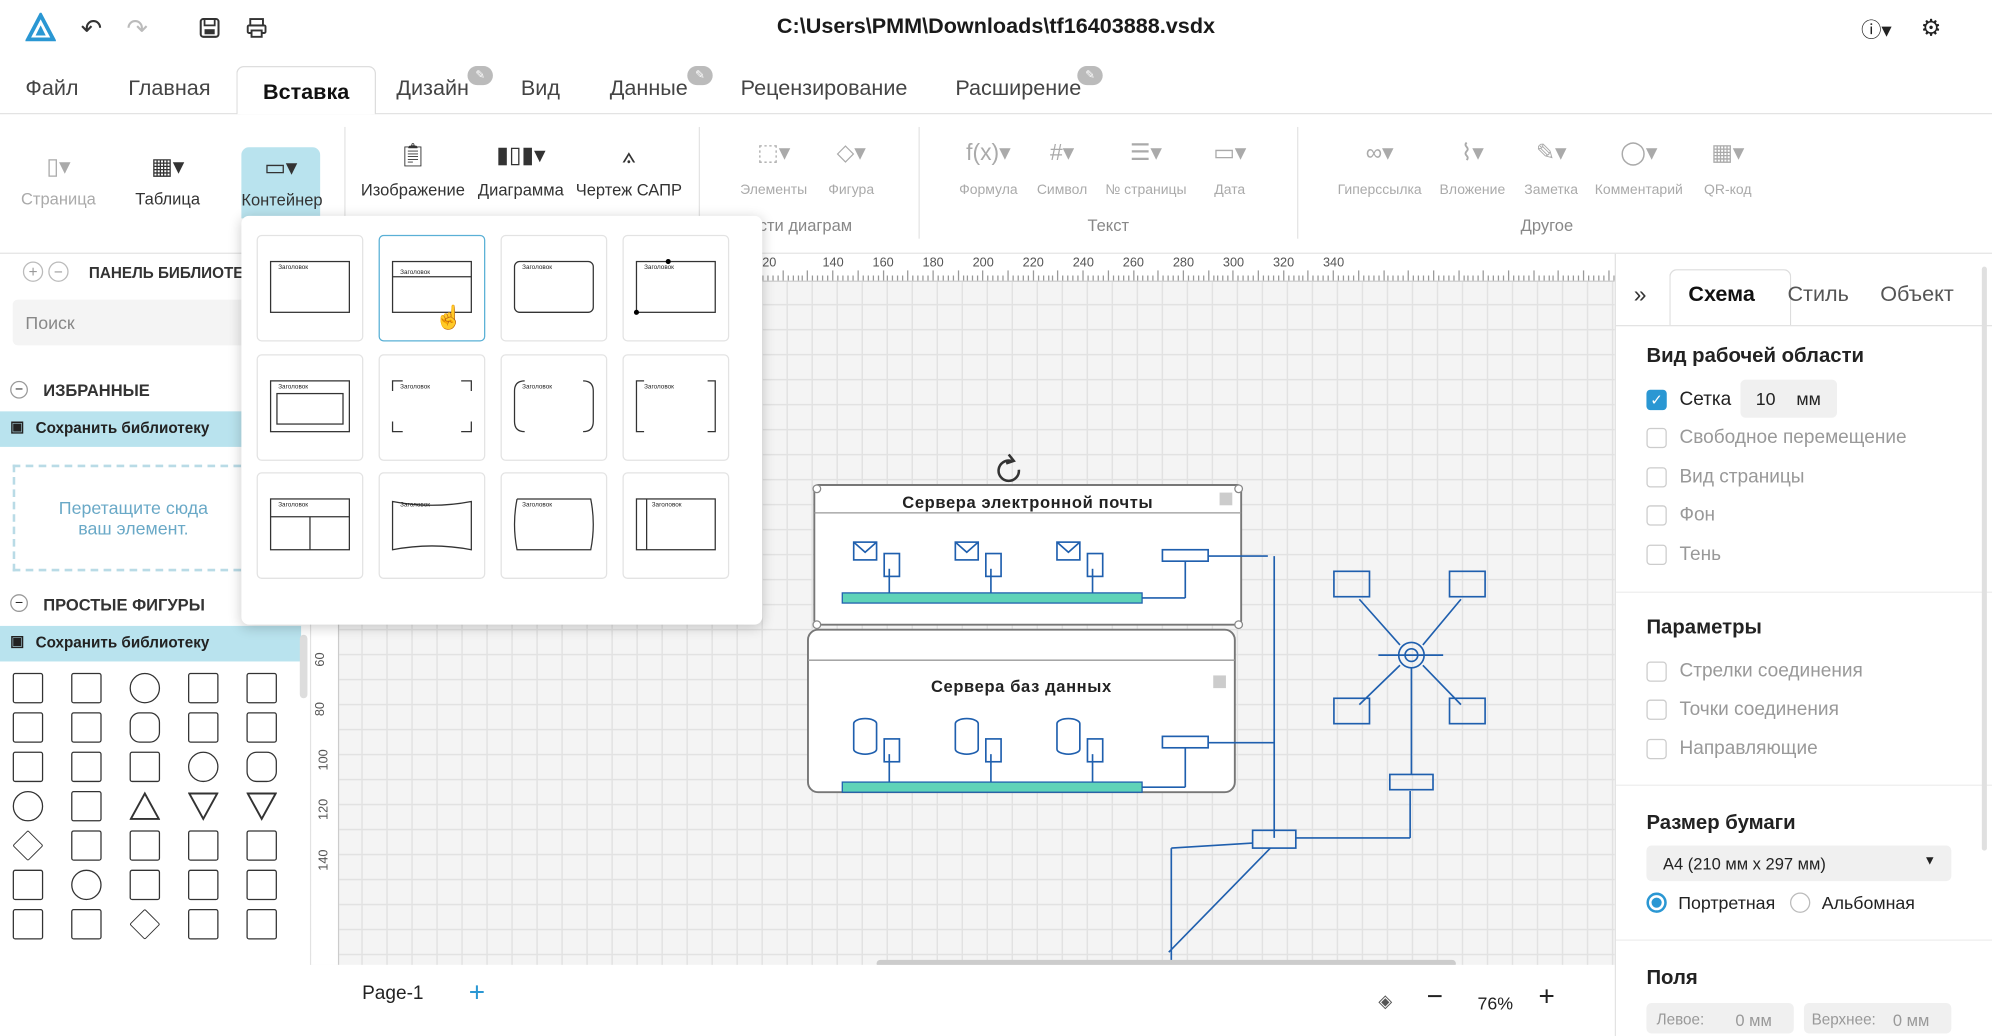  What do you see at coordinates (1009, 468) in the screenshot?
I see `rotate-handle-icon` at bounding box center [1009, 468].